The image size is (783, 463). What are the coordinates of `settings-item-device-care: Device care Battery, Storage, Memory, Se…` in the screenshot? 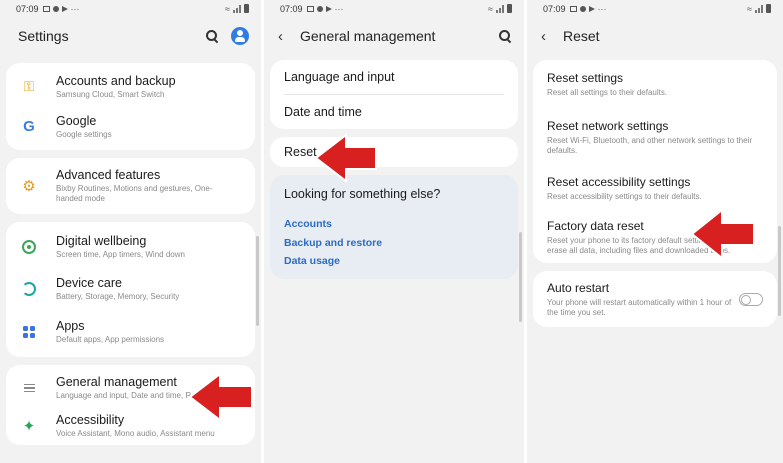 It's located at (130, 289).